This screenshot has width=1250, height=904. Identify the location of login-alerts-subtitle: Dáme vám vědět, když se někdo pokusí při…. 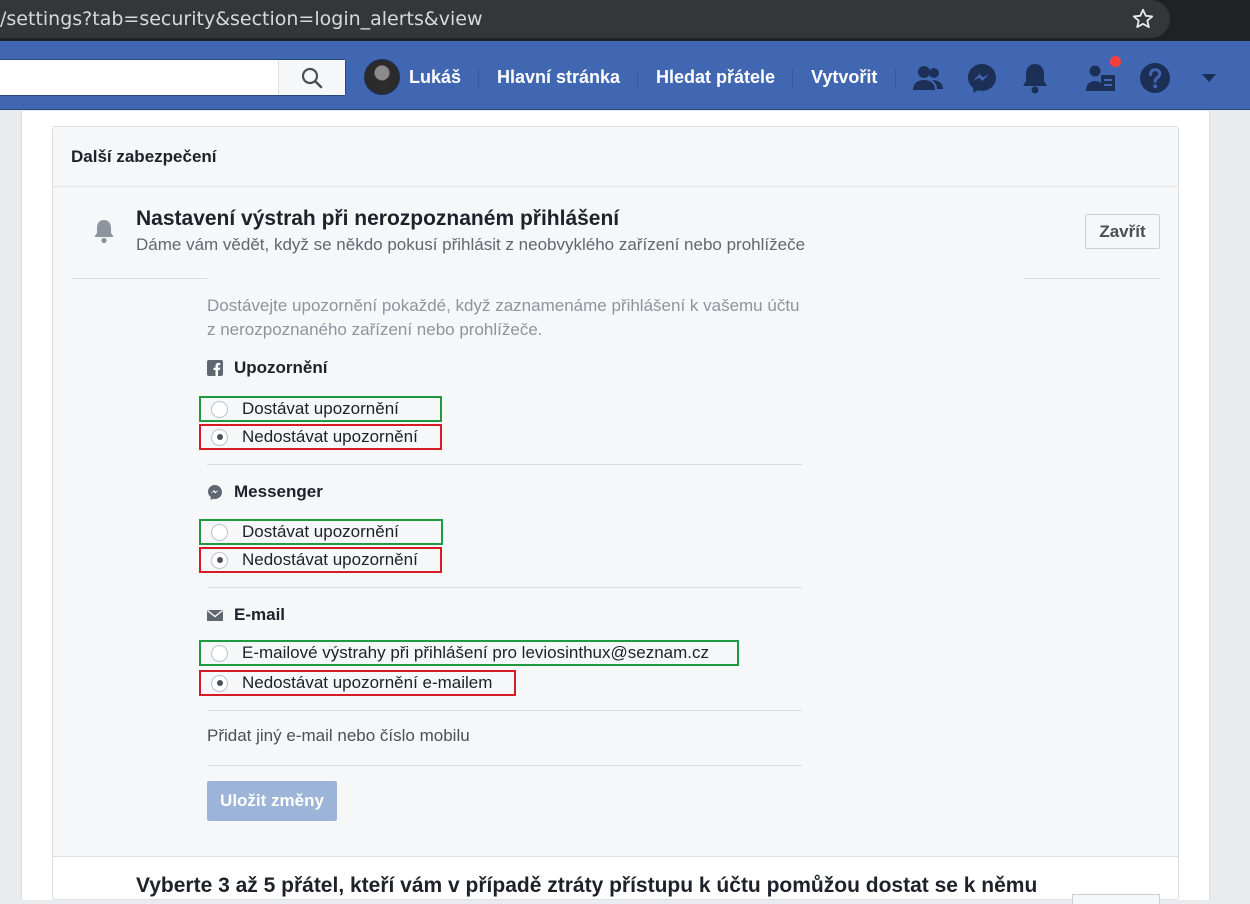
(471, 244).